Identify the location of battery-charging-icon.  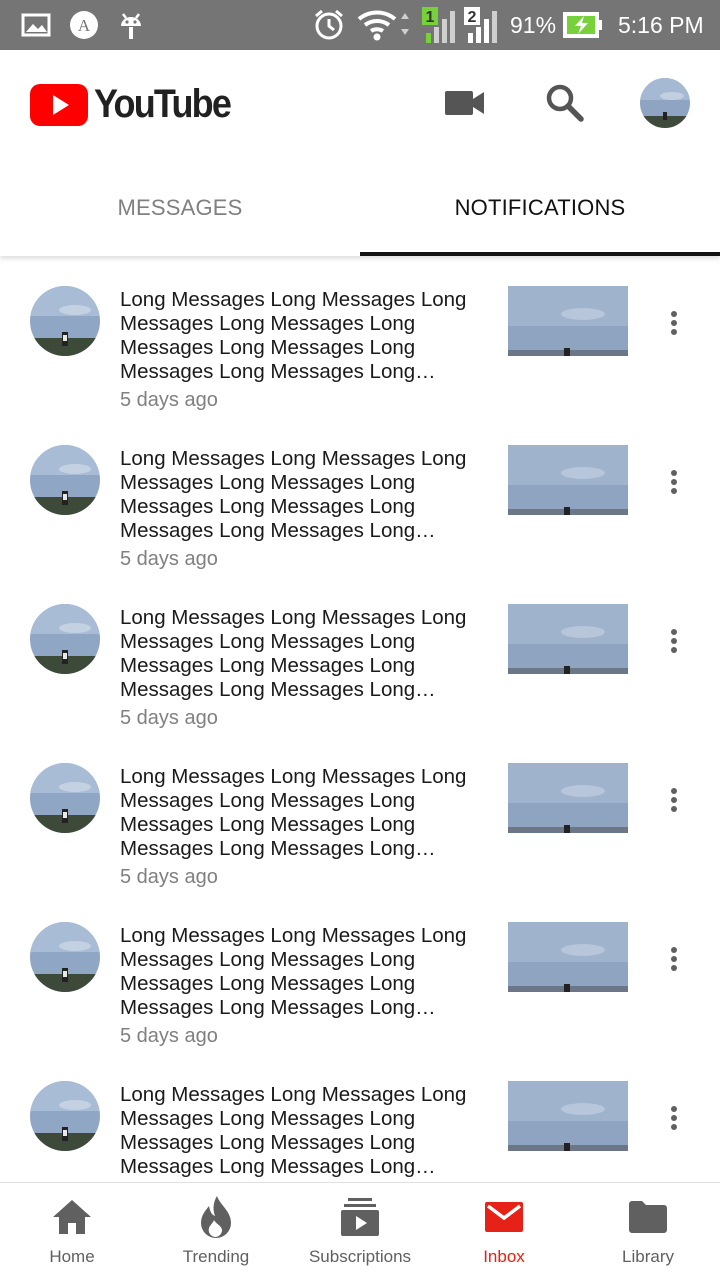
(583, 25).